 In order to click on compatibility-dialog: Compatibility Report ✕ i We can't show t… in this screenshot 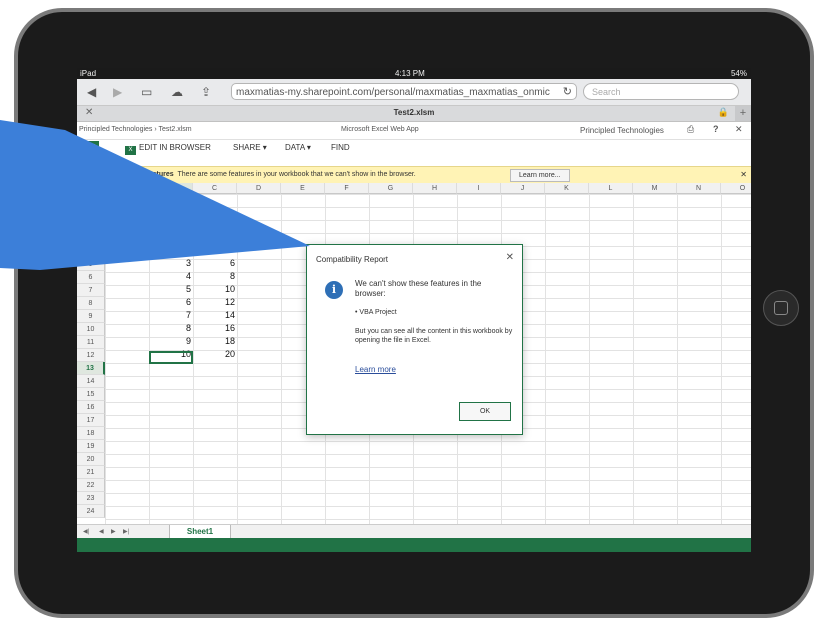, I will do `click(414, 339)`.